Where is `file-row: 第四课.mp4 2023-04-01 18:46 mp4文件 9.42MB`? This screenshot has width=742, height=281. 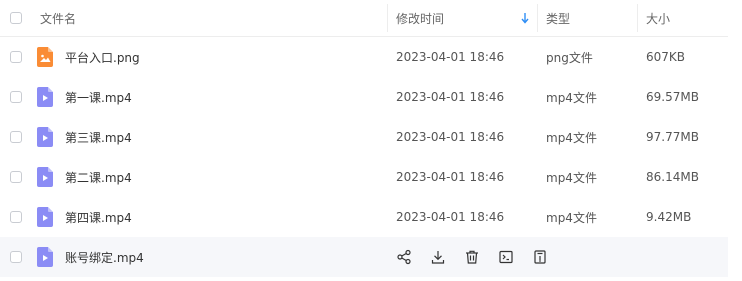 file-row: 第四课.mp4 2023-04-01 18:46 mp4文件 9.42MB is located at coordinates (364, 217).